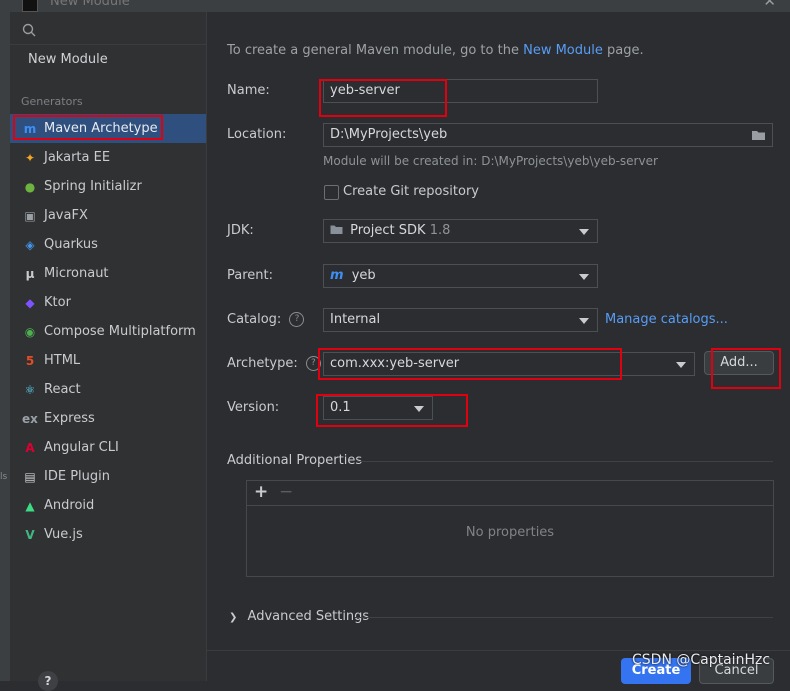 The width and height of the screenshot is (790, 691). Describe the element at coordinates (563, 50) in the screenshot. I see `new-module-link: New Module` at that location.